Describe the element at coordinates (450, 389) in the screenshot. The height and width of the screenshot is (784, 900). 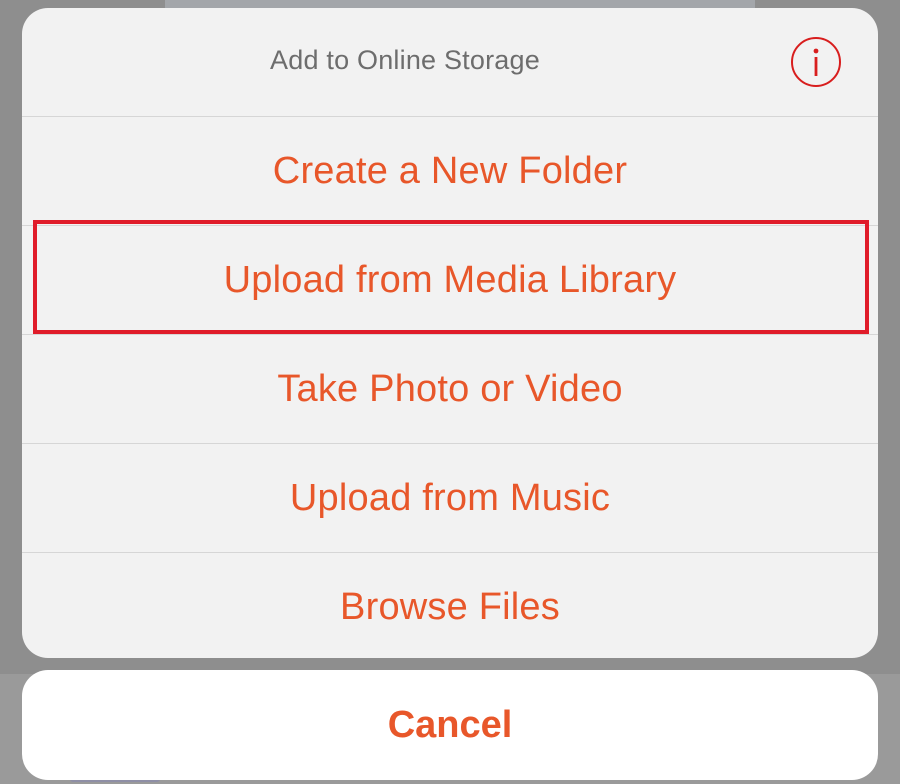
I see `take-photo-or-video-button: Take Photo or Video` at that location.